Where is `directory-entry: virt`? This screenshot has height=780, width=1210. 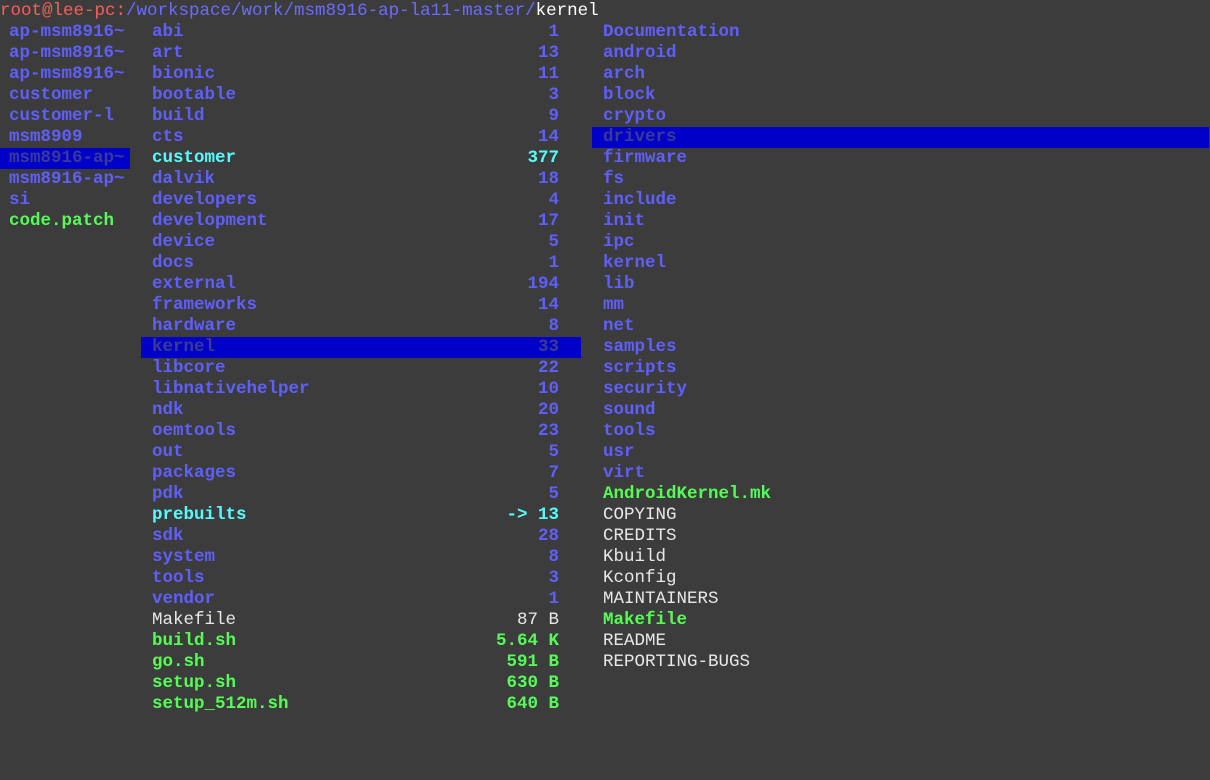
directory-entry: virt is located at coordinates (900, 473).